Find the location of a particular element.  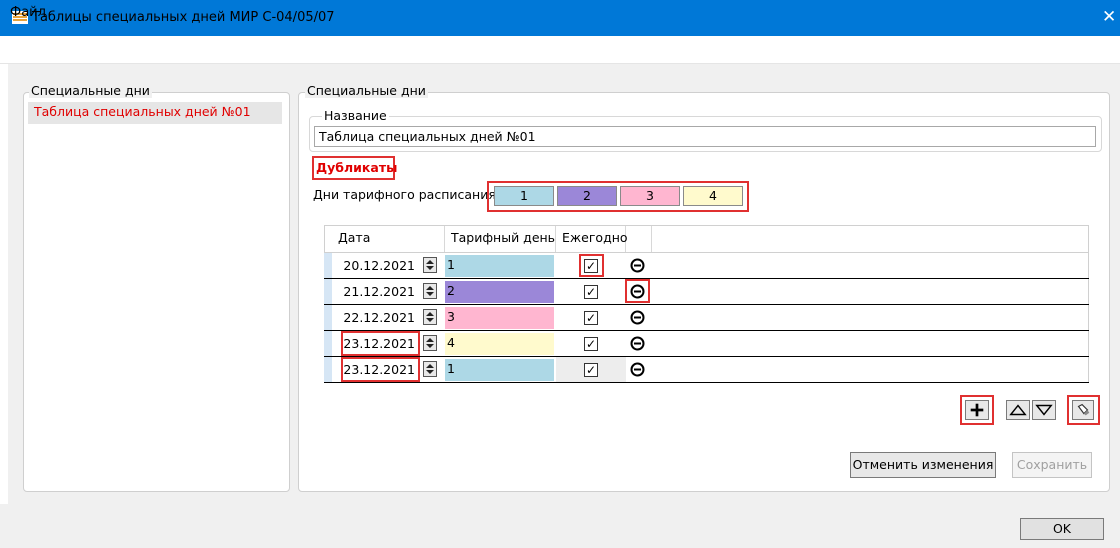

date-field: 21.12.2021 is located at coordinates (376, 292).